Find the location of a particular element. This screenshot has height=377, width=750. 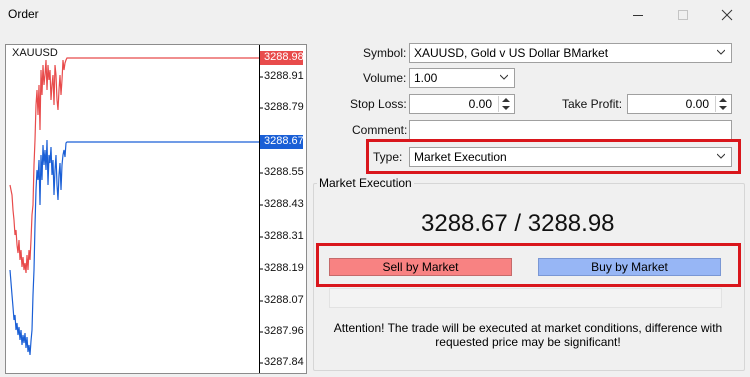

symbol-select: XAUUSD, Gold v US Dollar BMarket is located at coordinates (570, 53).